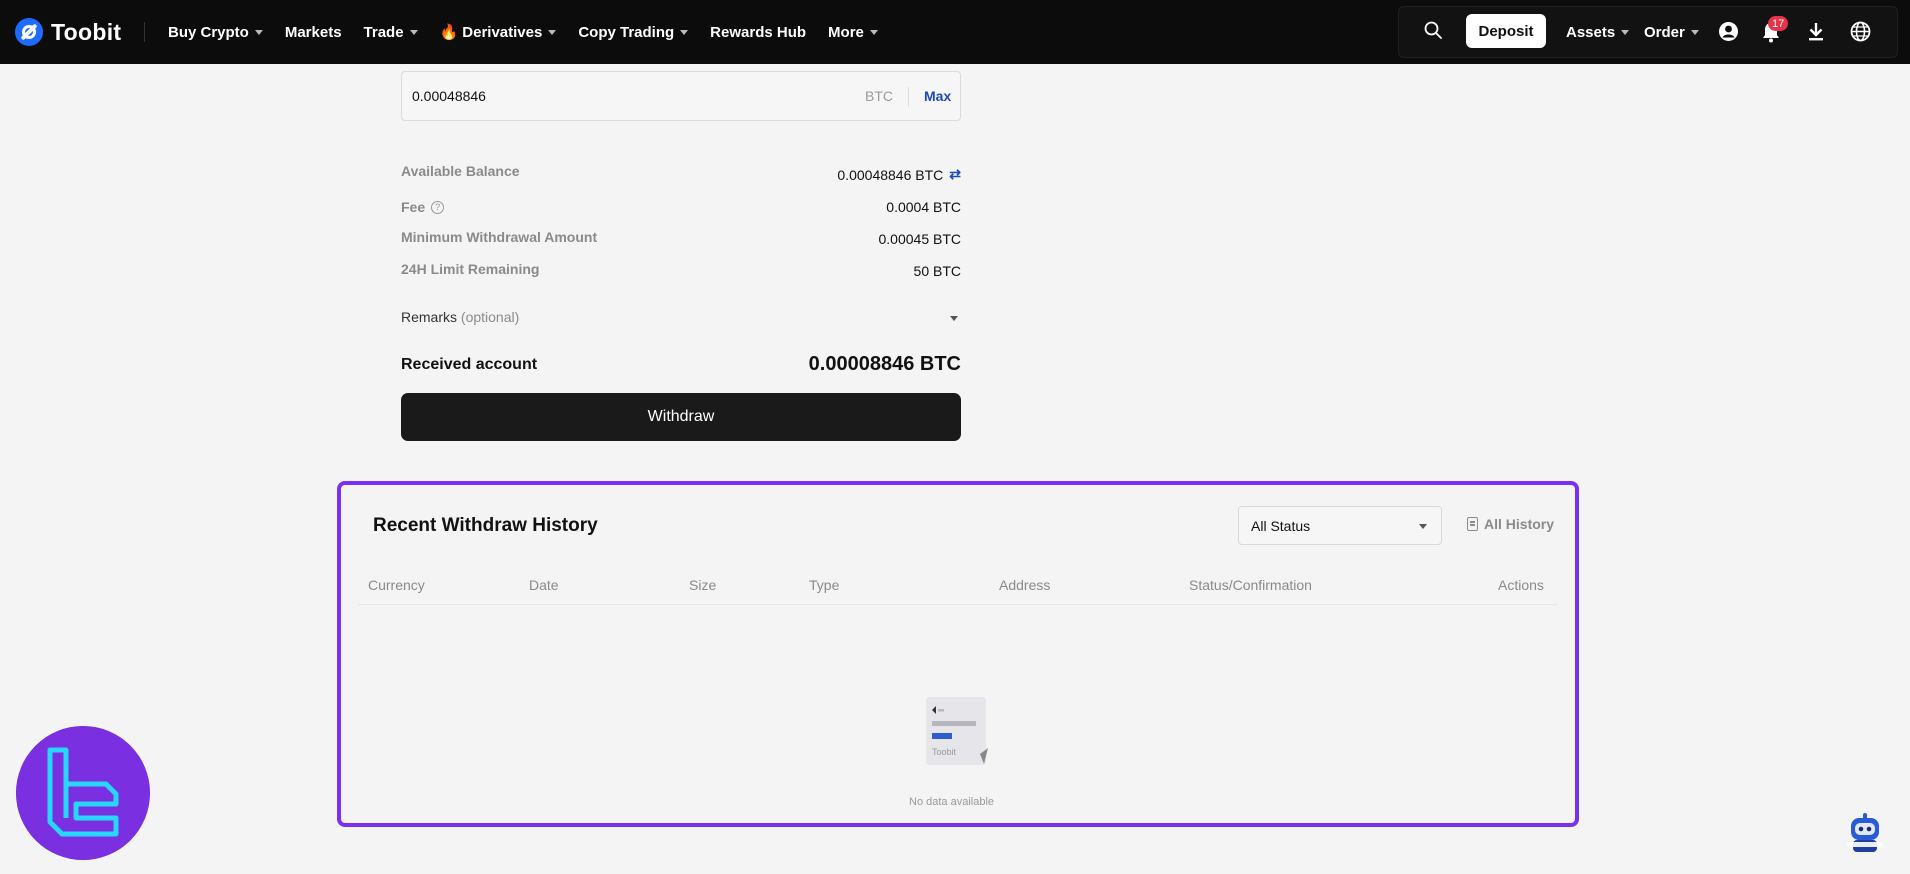 The width and height of the screenshot is (1910, 874). I want to click on deposit-button: Deposit, so click(1506, 31).